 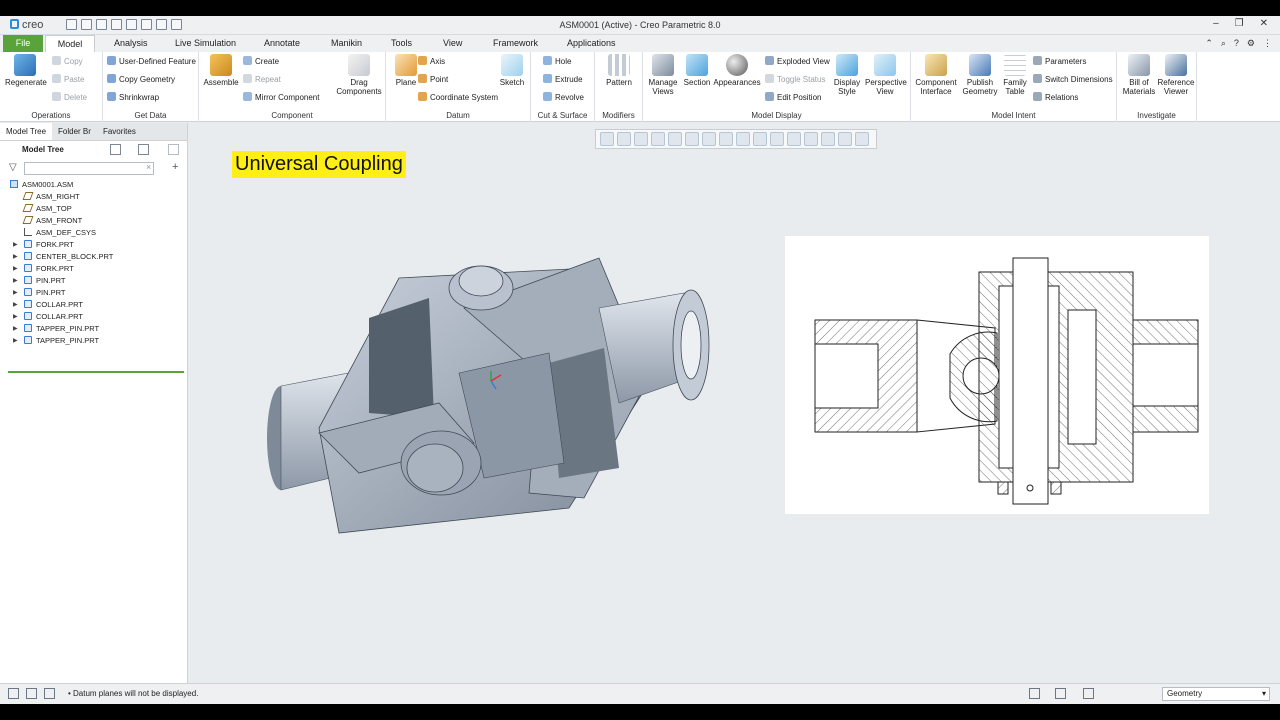 What do you see at coordinates (489, 398) in the screenshot?
I see `universal-coupling-3d-model` at bounding box center [489, 398].